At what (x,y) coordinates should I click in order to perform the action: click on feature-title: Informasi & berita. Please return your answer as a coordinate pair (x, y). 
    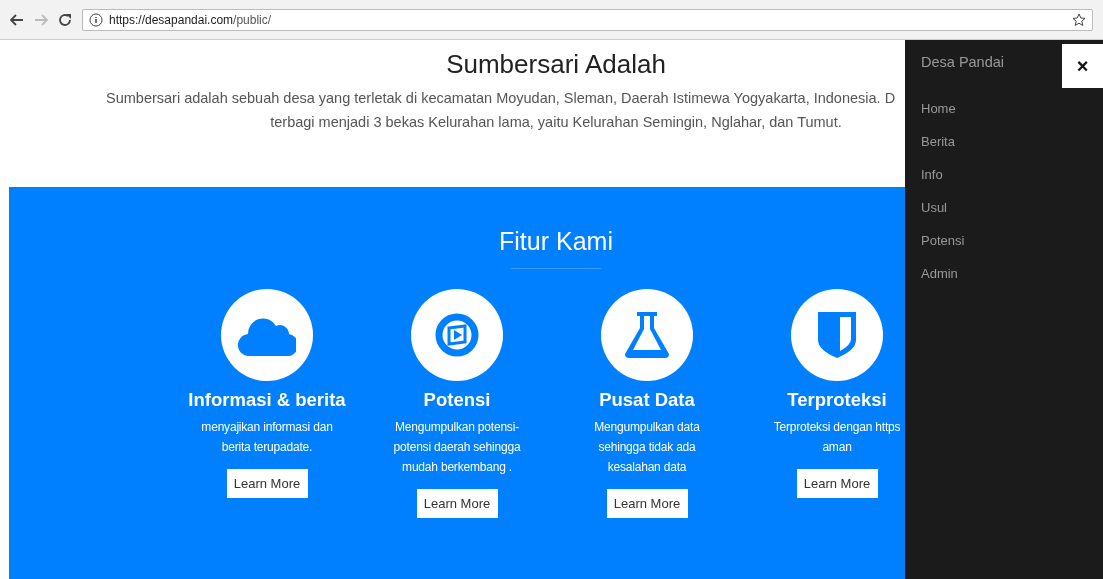
    Looking at the image, I should click on (267, 400).